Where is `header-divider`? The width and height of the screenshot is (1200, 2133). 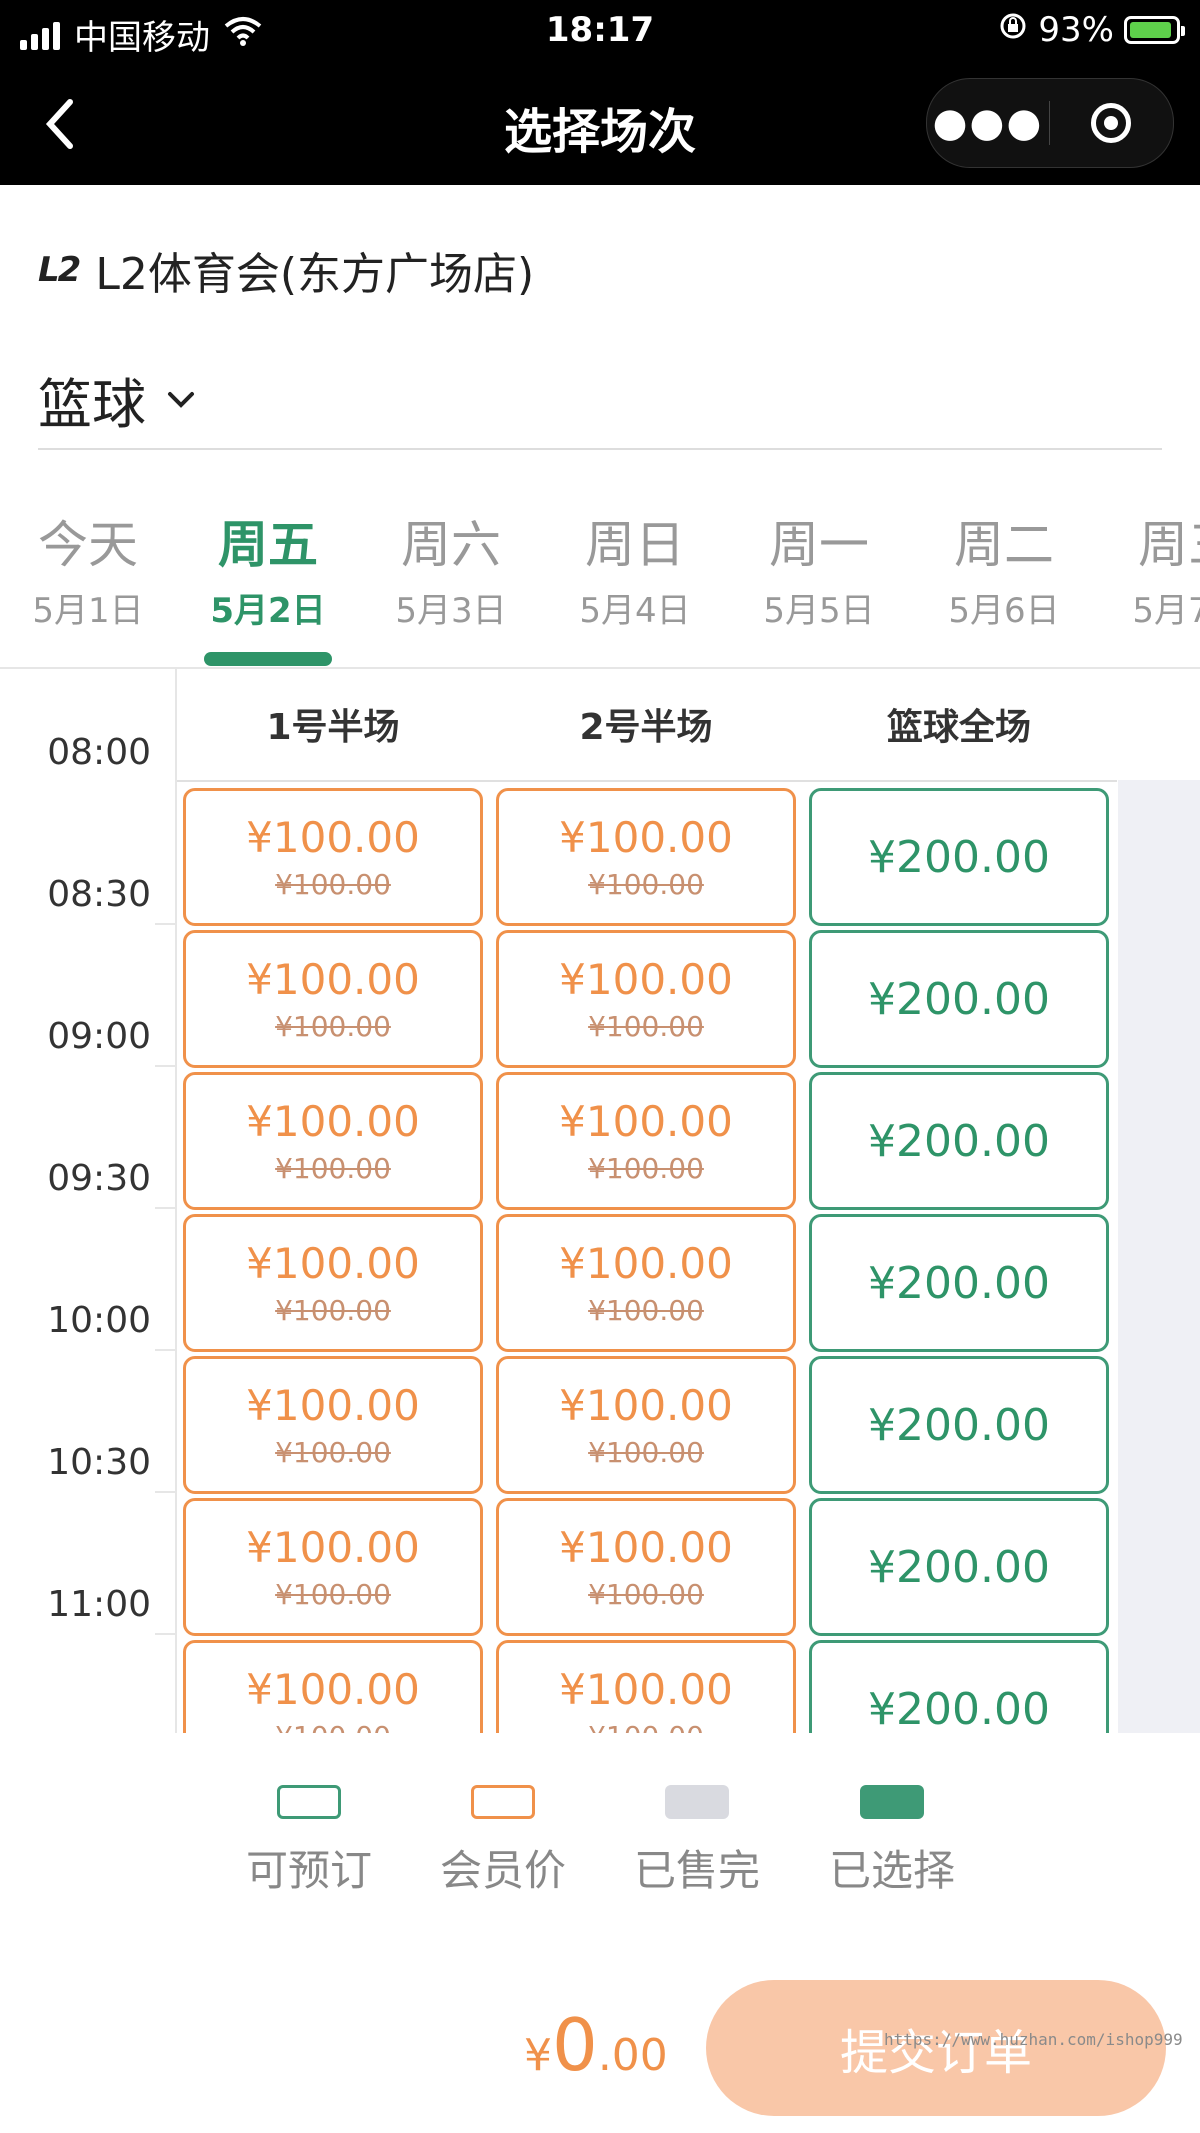
header-divider is located at coordinates (647, 781).